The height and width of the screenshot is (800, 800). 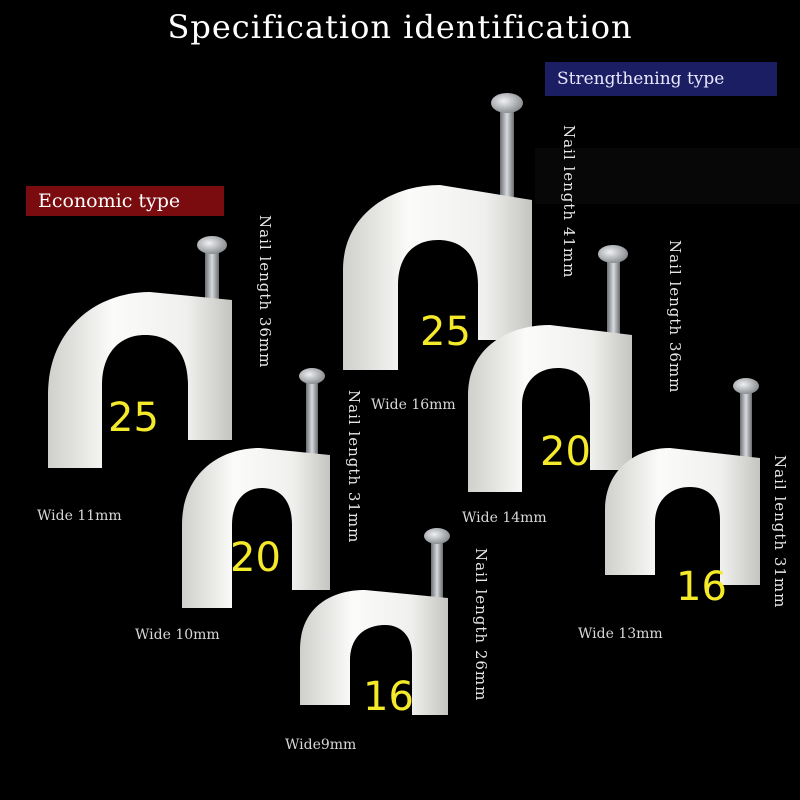 What do you see at coordinates (177, 635) in the screenshot?
I see `width-label-economic-20: Wide 10mm` at bounding box center [177, 635].